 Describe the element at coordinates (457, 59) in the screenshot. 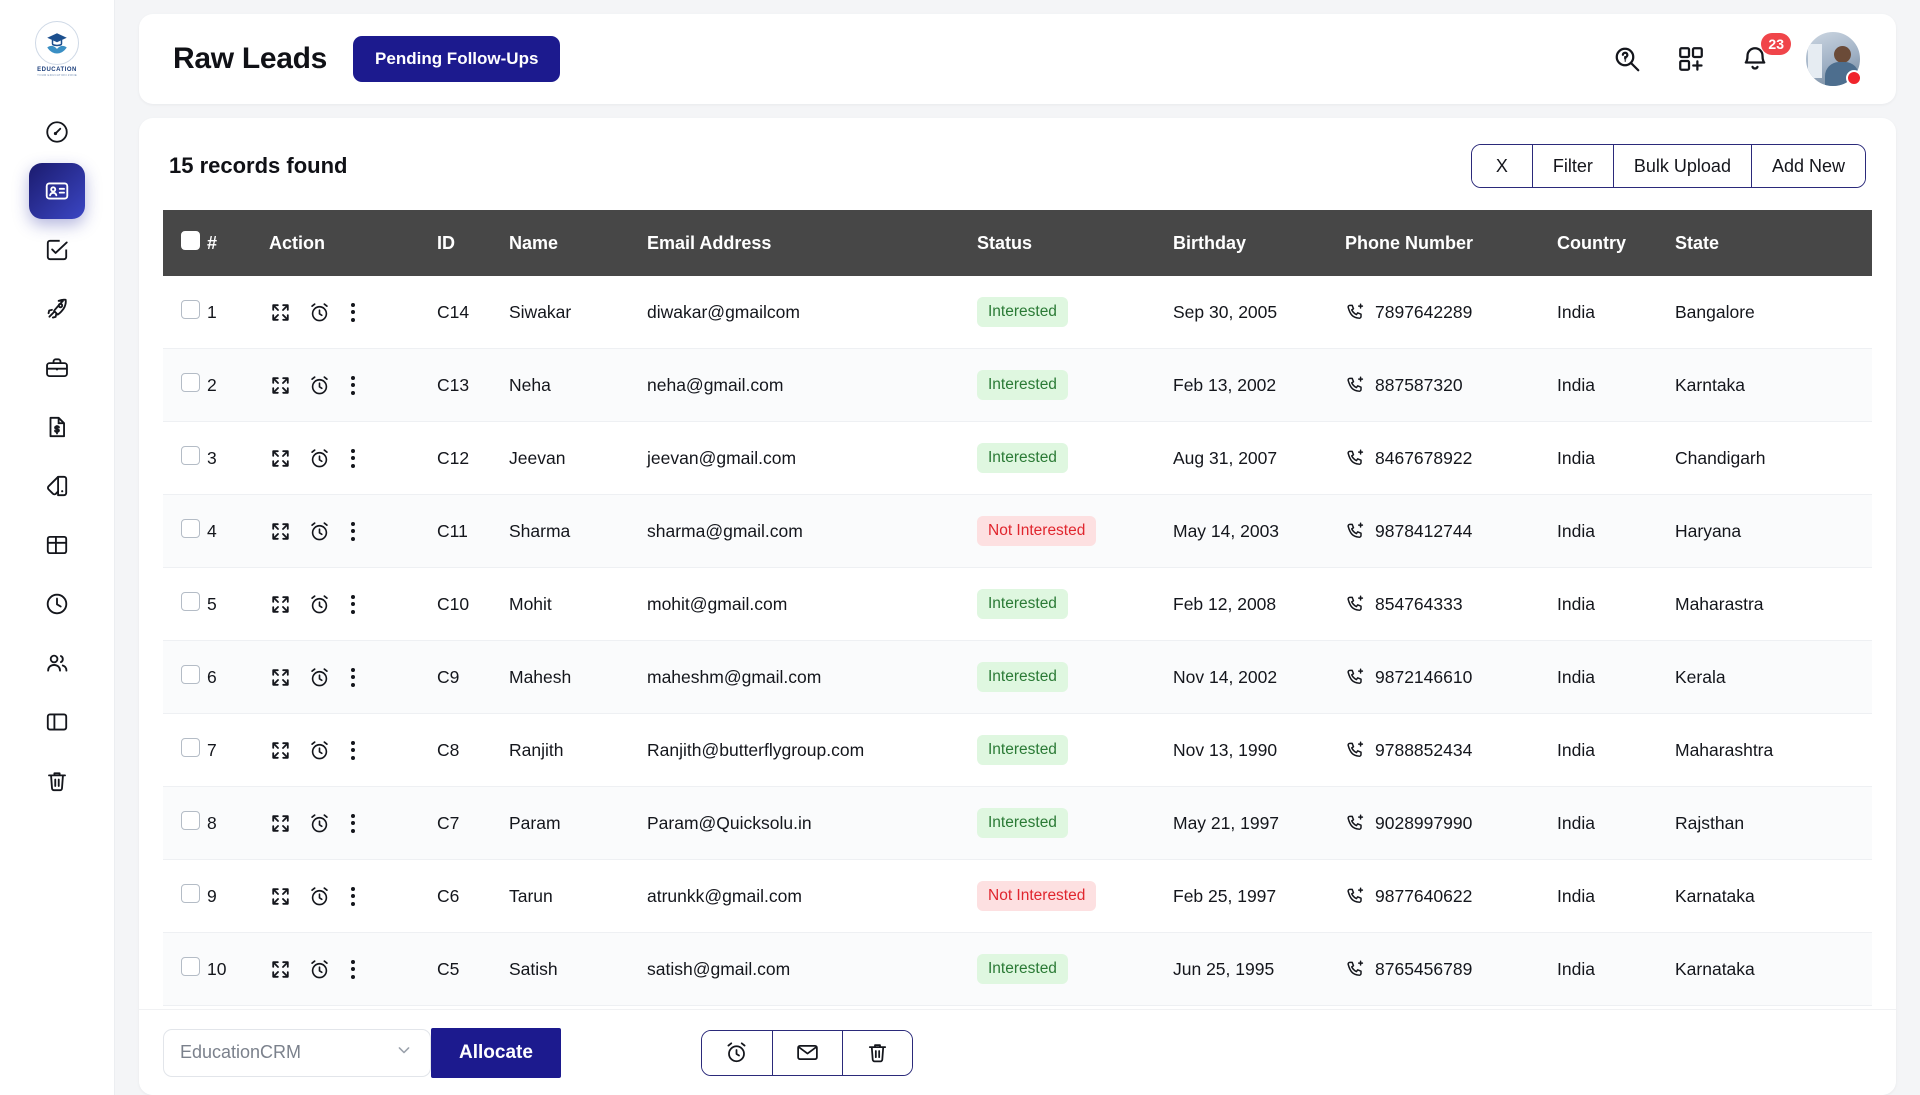

I see `pending-follow-ups-button: Pending Follow-Ups` at that location.